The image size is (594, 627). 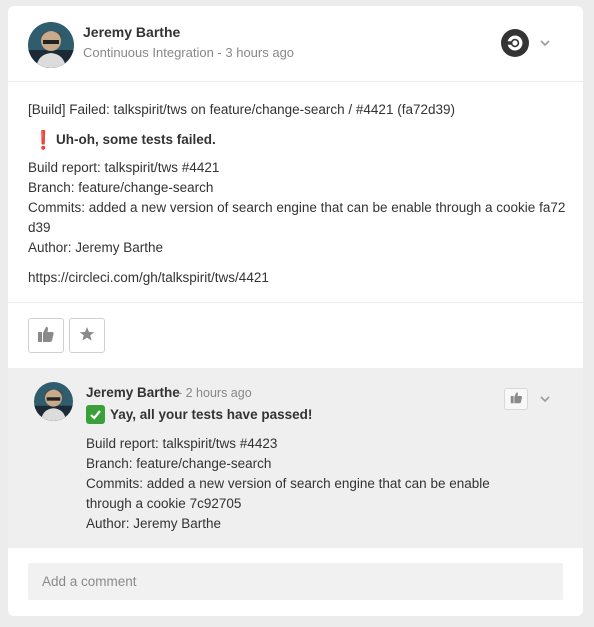 I want to click on app-name: Continuous Integration, so click(x=148, y=52).